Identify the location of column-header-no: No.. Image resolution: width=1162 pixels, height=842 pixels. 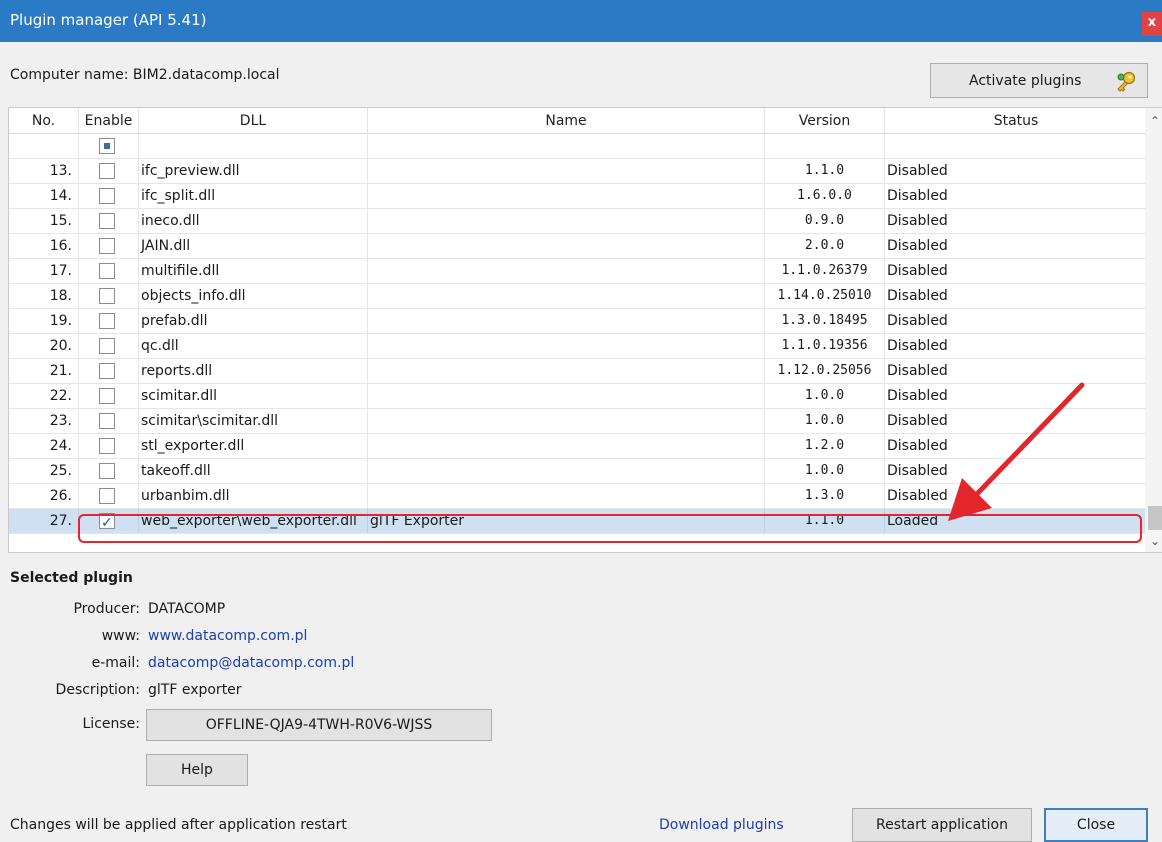
(44, 121).